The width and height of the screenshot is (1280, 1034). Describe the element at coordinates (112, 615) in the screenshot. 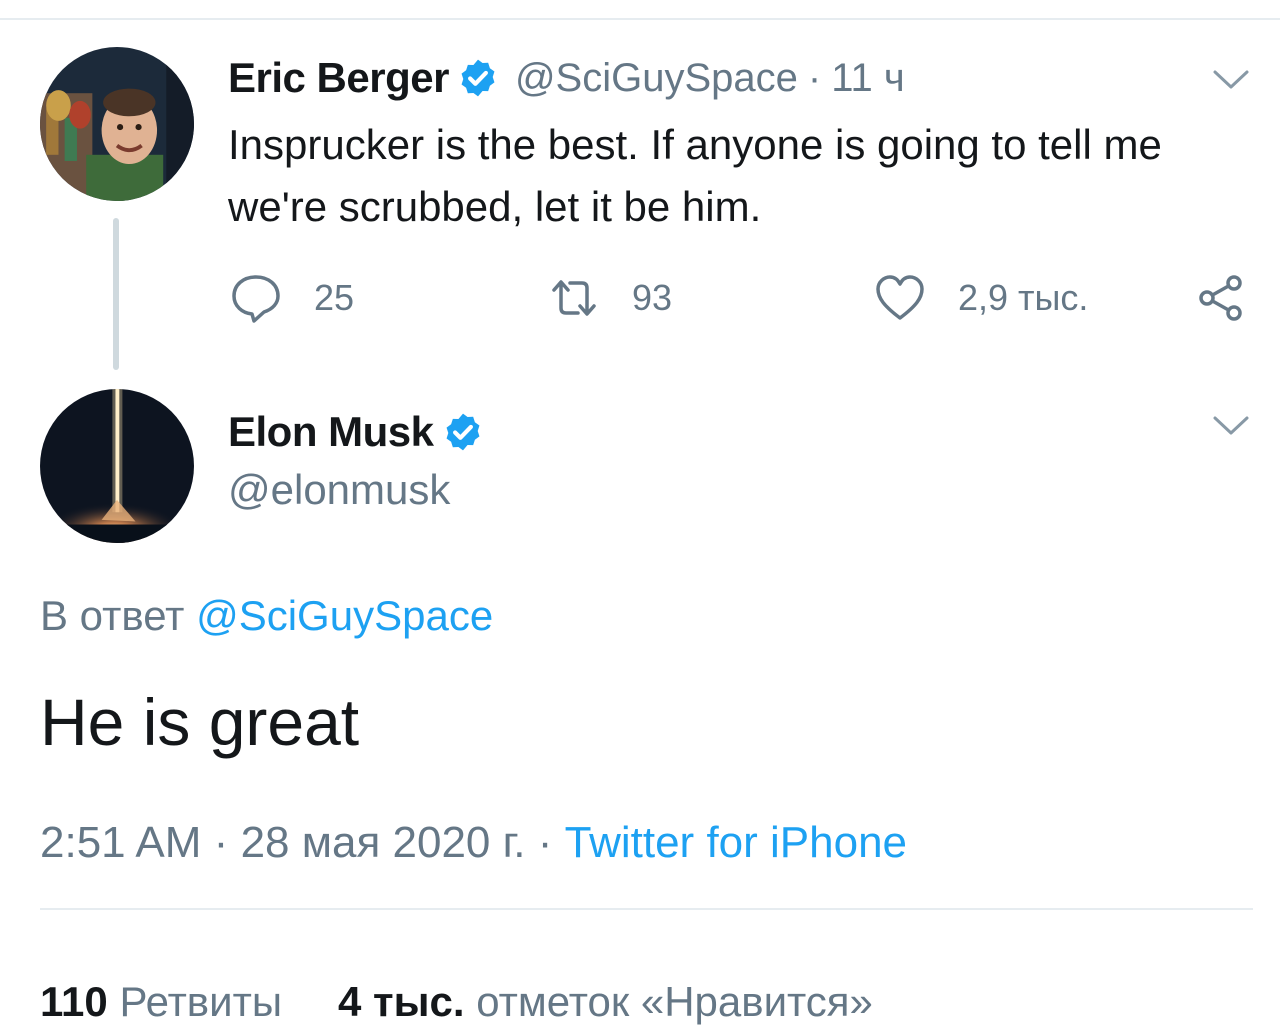

I see `reply-prefix: В ответ` at that location.